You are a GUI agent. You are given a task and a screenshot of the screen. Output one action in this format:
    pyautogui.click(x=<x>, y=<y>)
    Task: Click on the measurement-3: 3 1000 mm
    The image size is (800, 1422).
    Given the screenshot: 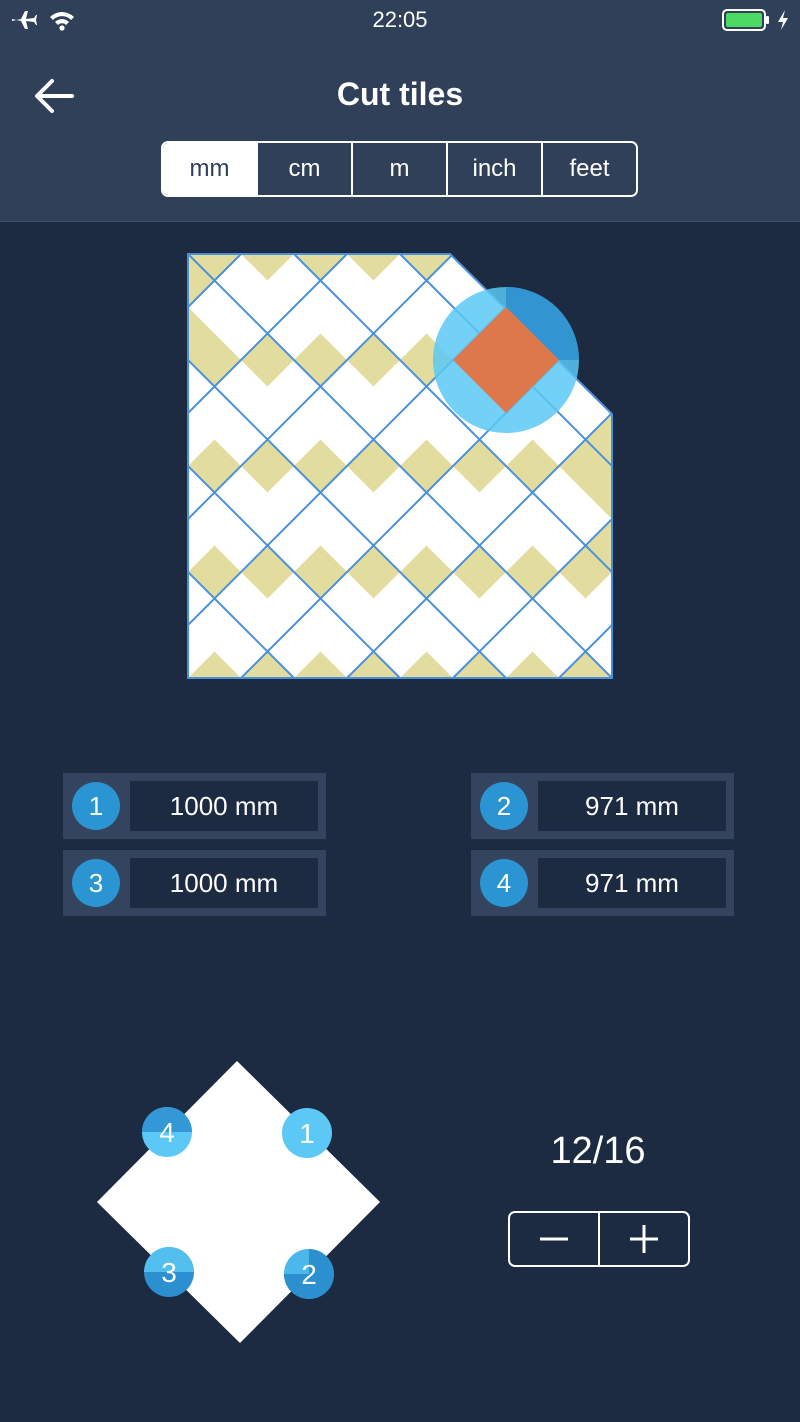 What is the action you would take?
    pyautogui.click(x=194, y=883)
    